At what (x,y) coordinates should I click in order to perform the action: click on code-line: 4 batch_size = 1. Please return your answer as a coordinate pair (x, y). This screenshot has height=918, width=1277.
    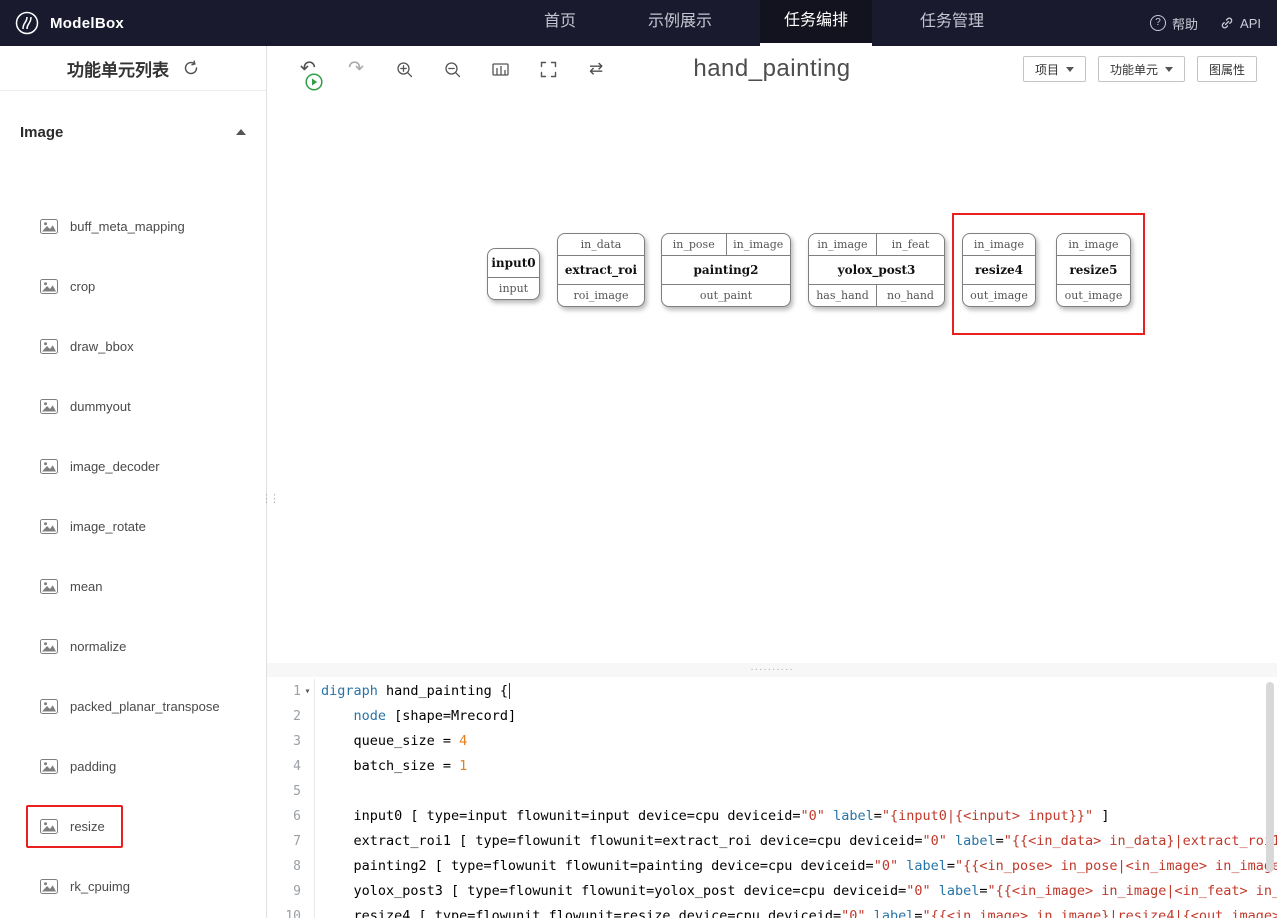
    Looking at the image, I should click on (772, 766).